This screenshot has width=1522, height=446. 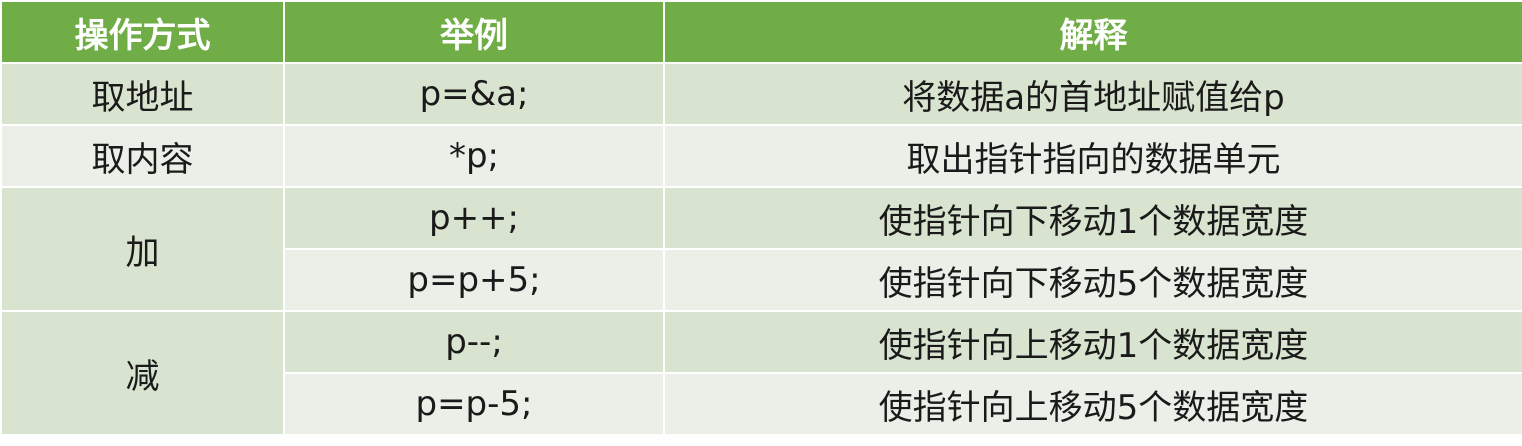 I want to click on cell-explanation: 使指针向下移动5个数据宽度, so click(x=1092, y=280).